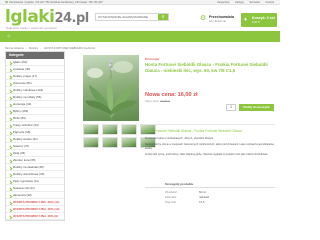 The width and height of the screenshot is (320, 240). What do you see at coordinates (7, 2) in the screenshot?
I see `phone-icon: ☎` at bounding box center [7, 2].